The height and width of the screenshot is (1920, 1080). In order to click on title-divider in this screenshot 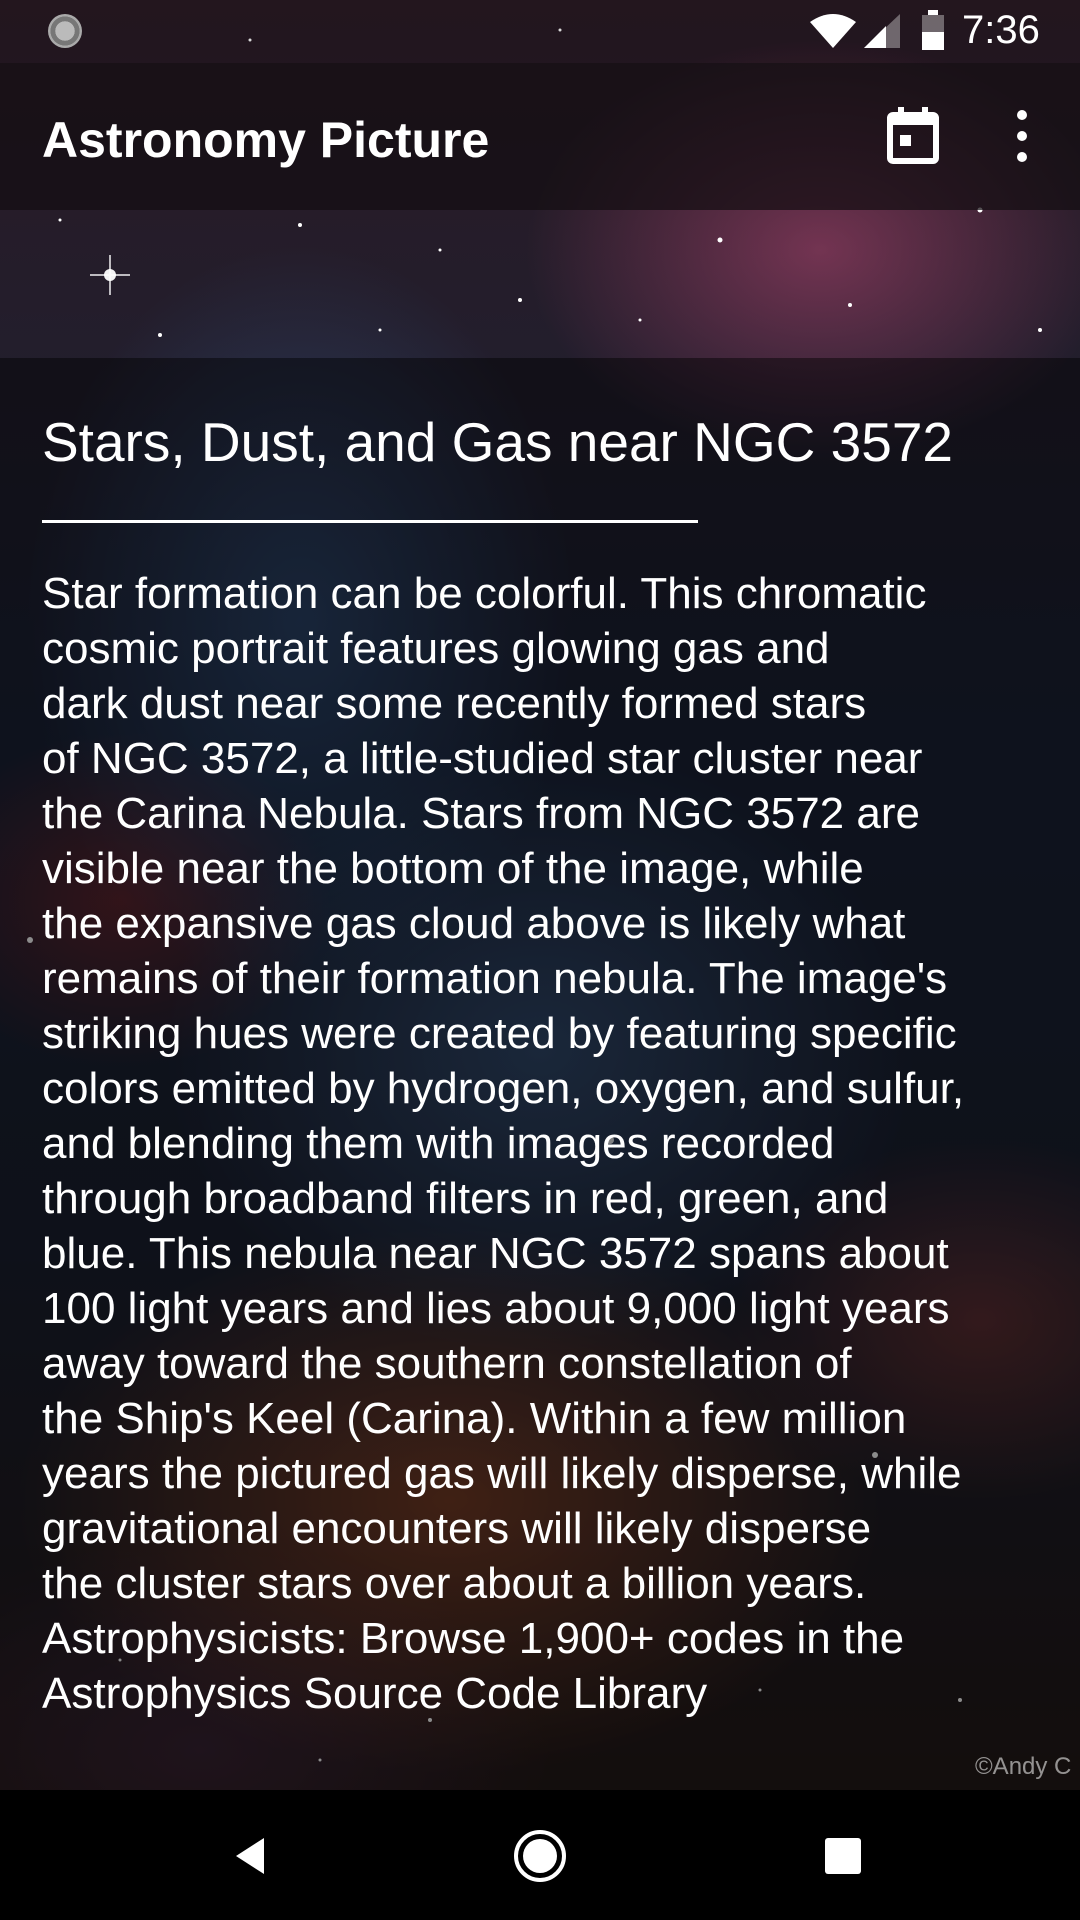, I will do `click(370, 521)`.